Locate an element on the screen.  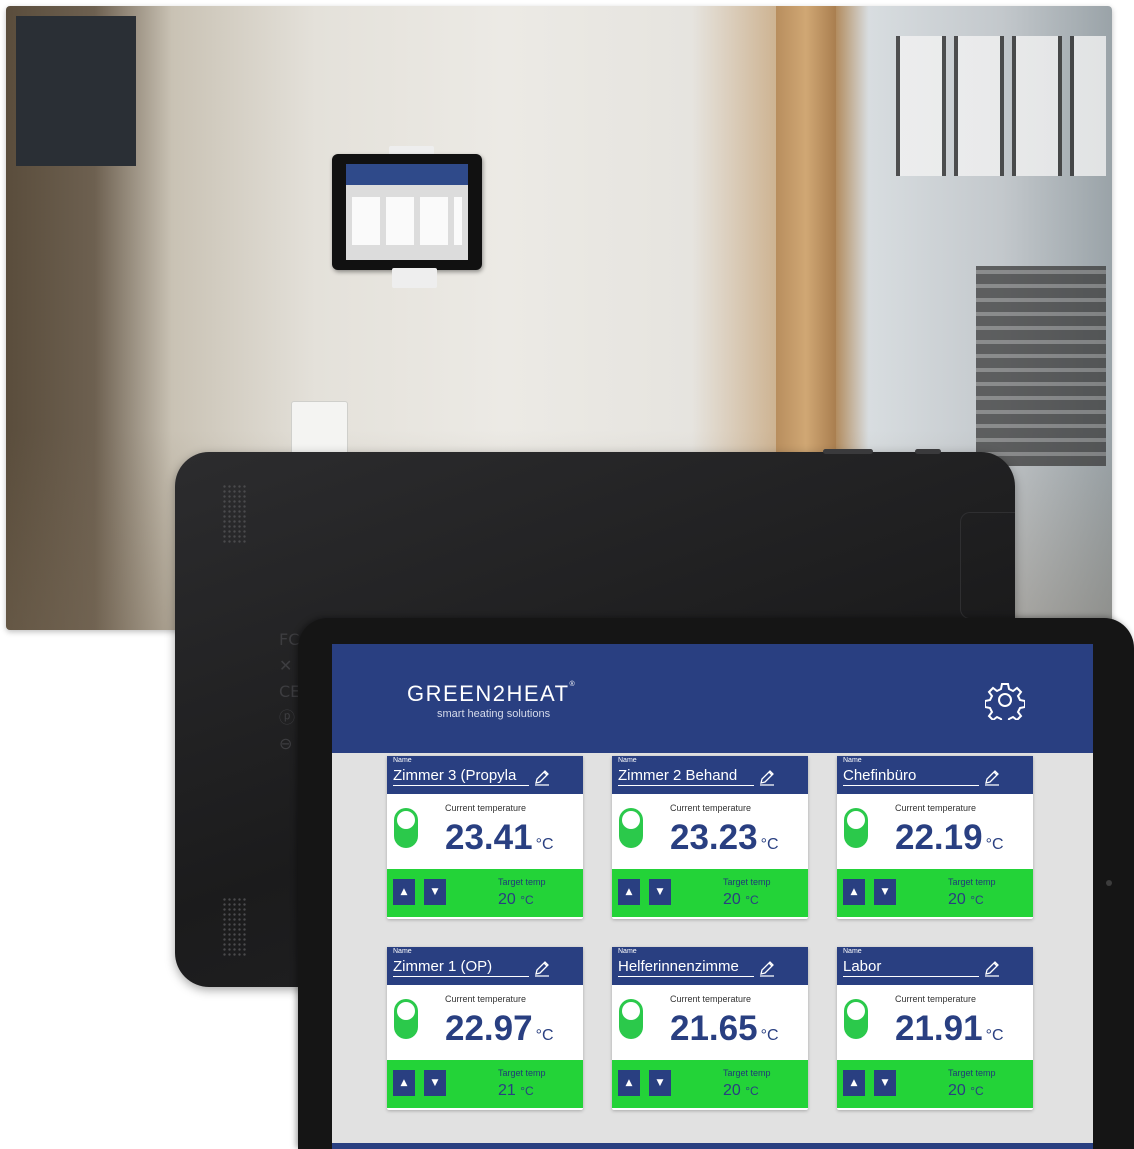
wall-picture is located at coordinates (76, 91).